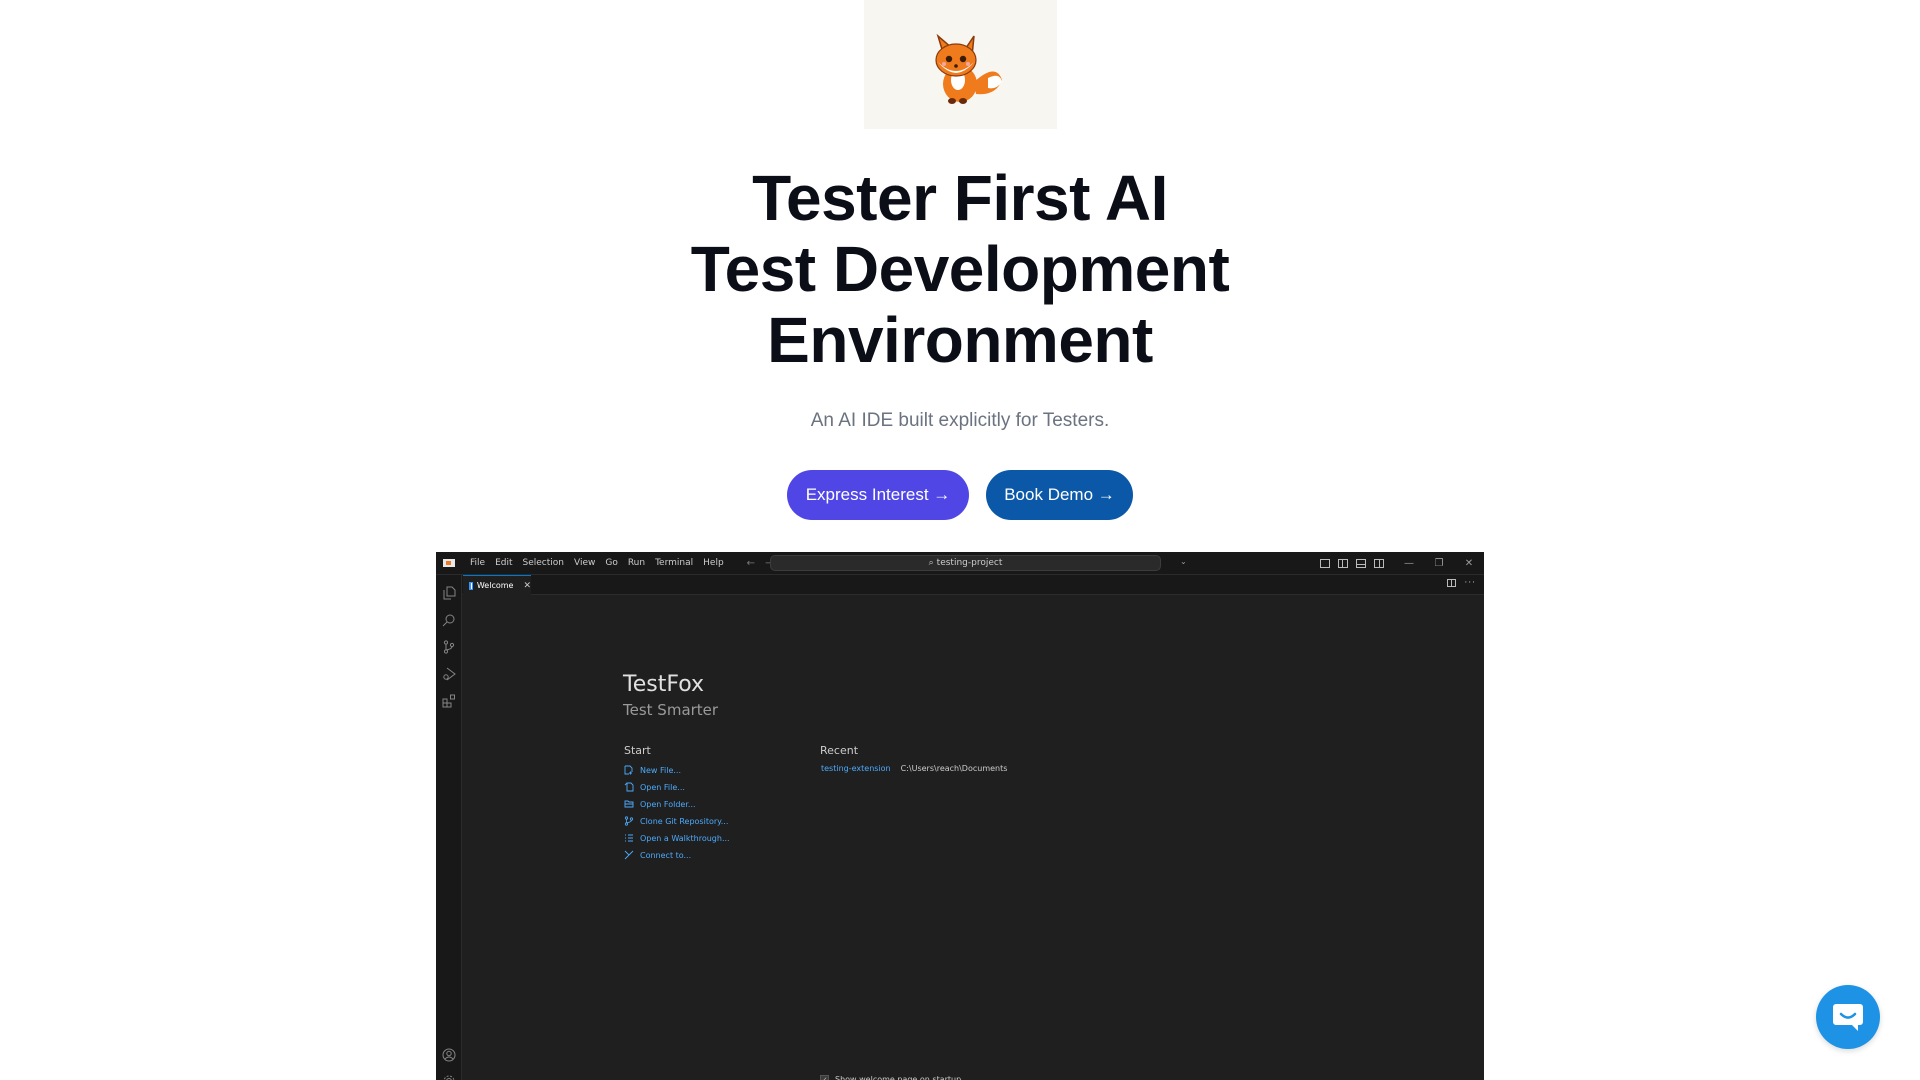 Image resolution: width=1920 pixels, height=1080 pixels. I want to click on recent-heading: Recent, so click(839, 750).